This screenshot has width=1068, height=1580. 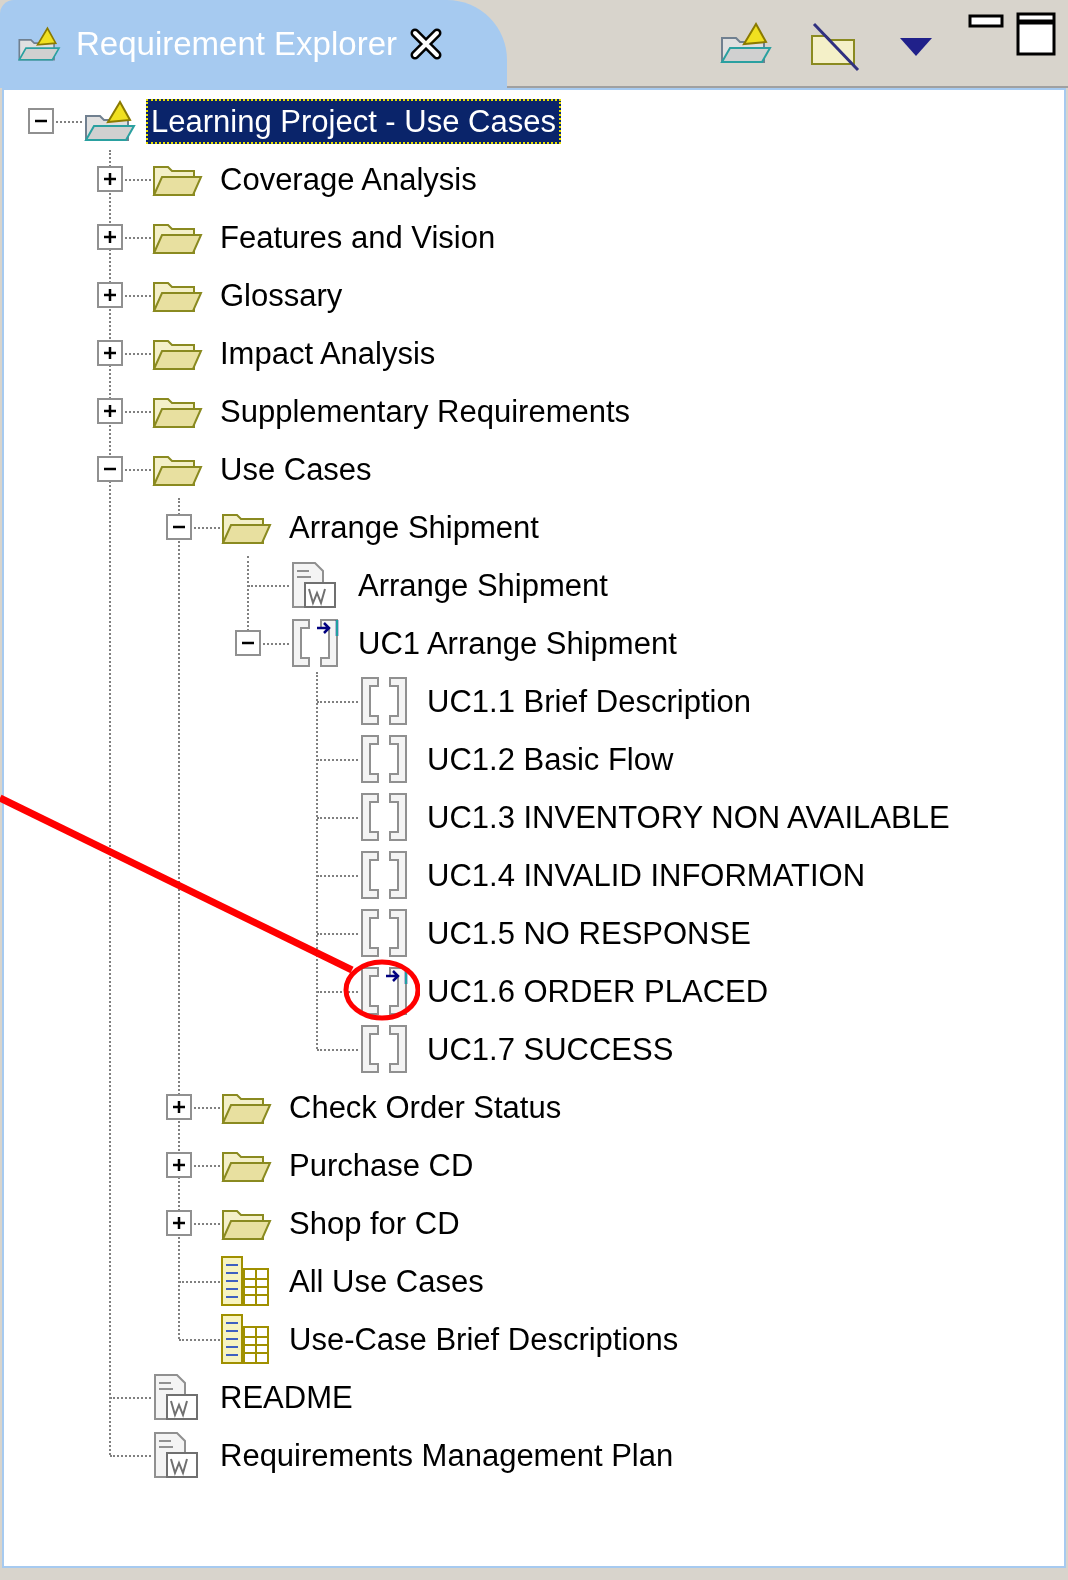 What do you see at coordinates (589, 933) in the screenshot?
I see `tree-item-label: UC1.5 NO RESPONSE` at bounding box center [589, 933].